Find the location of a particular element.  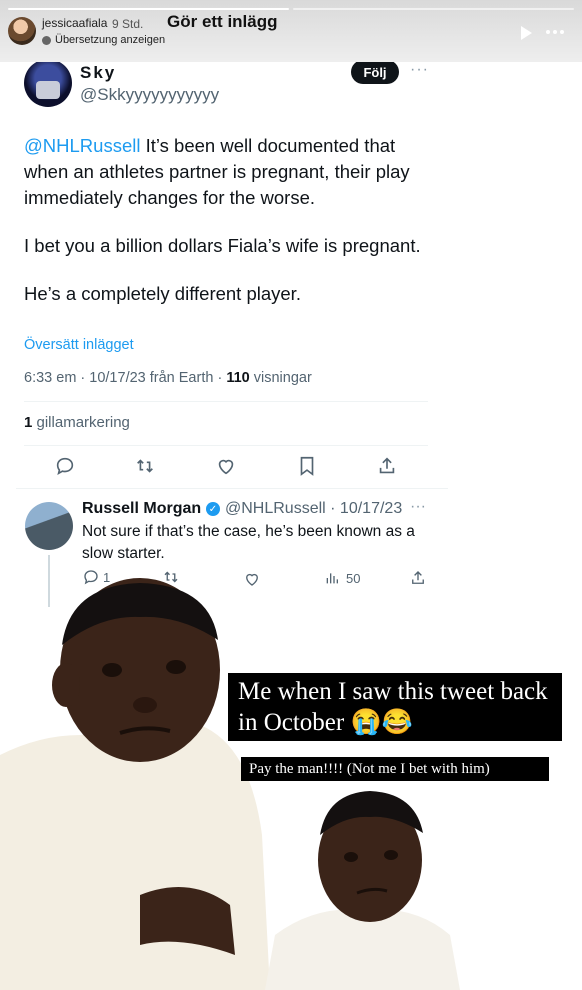

story-progress is located at coordinates (291, 9).